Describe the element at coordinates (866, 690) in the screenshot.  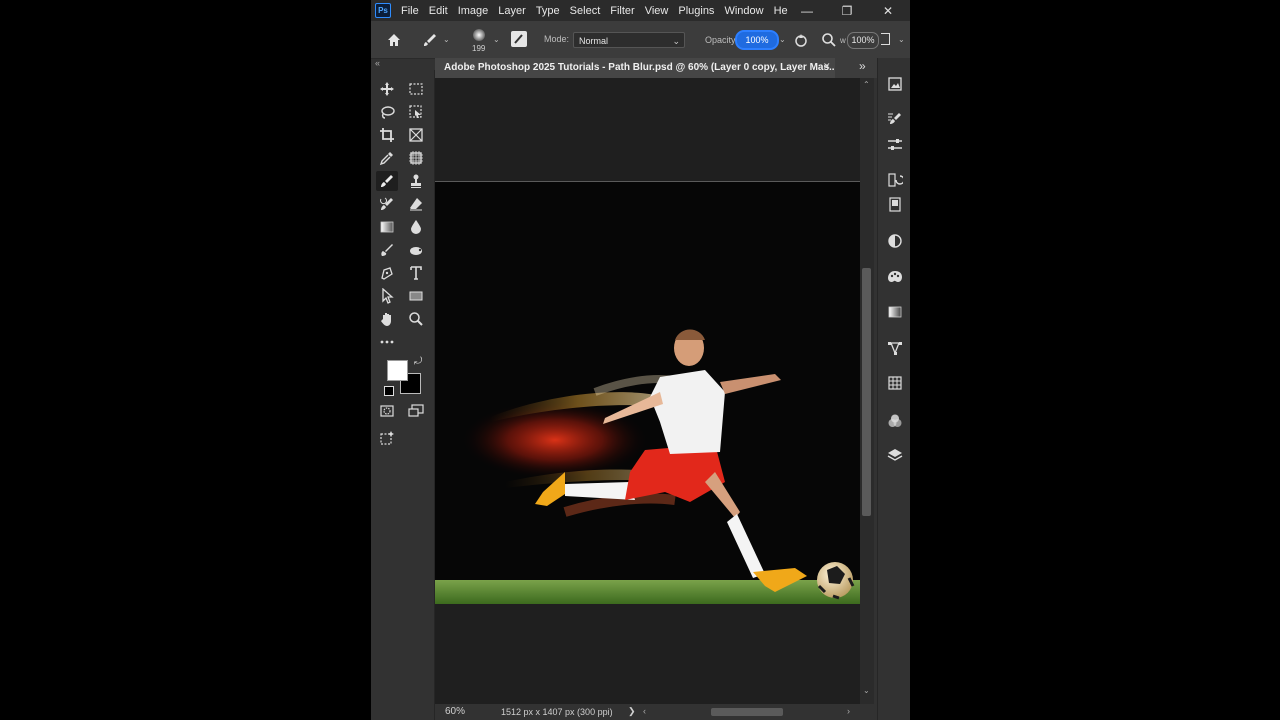
I see `scroll-down-icon: ⌄` at that location.